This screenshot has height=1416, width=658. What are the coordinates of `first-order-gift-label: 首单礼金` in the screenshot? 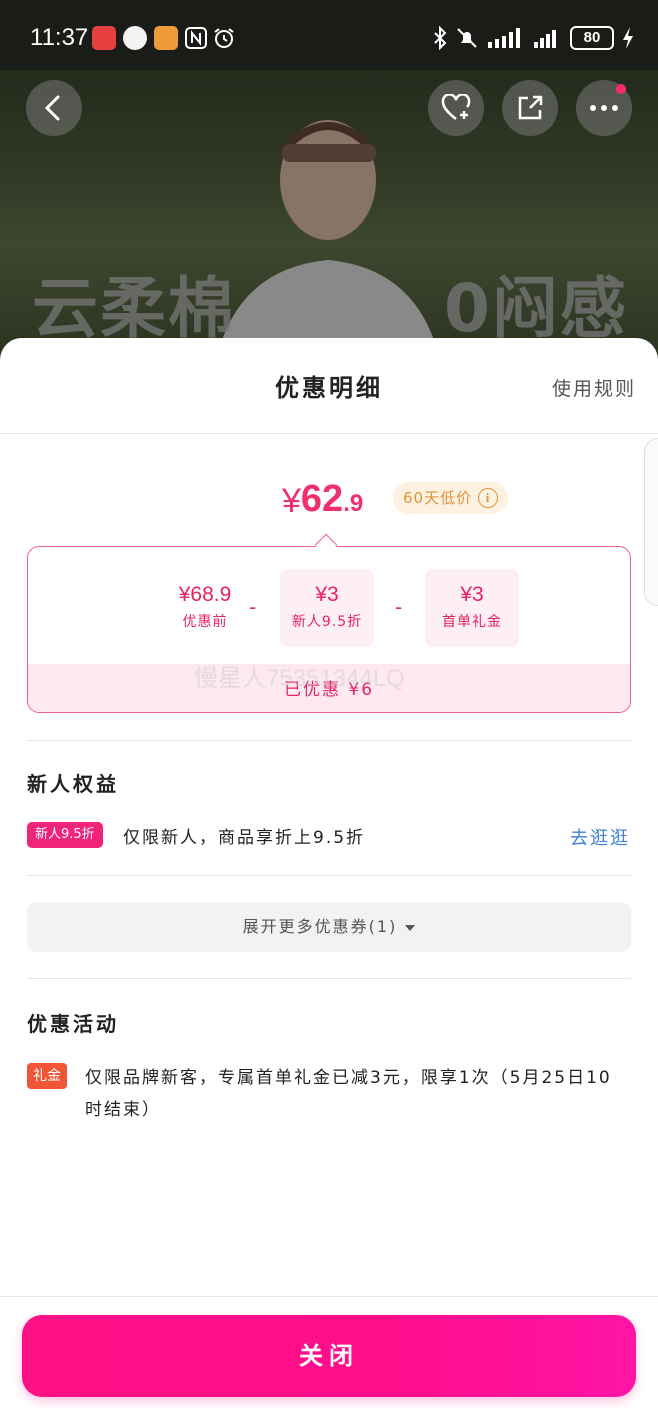 It's located at (472, 622).